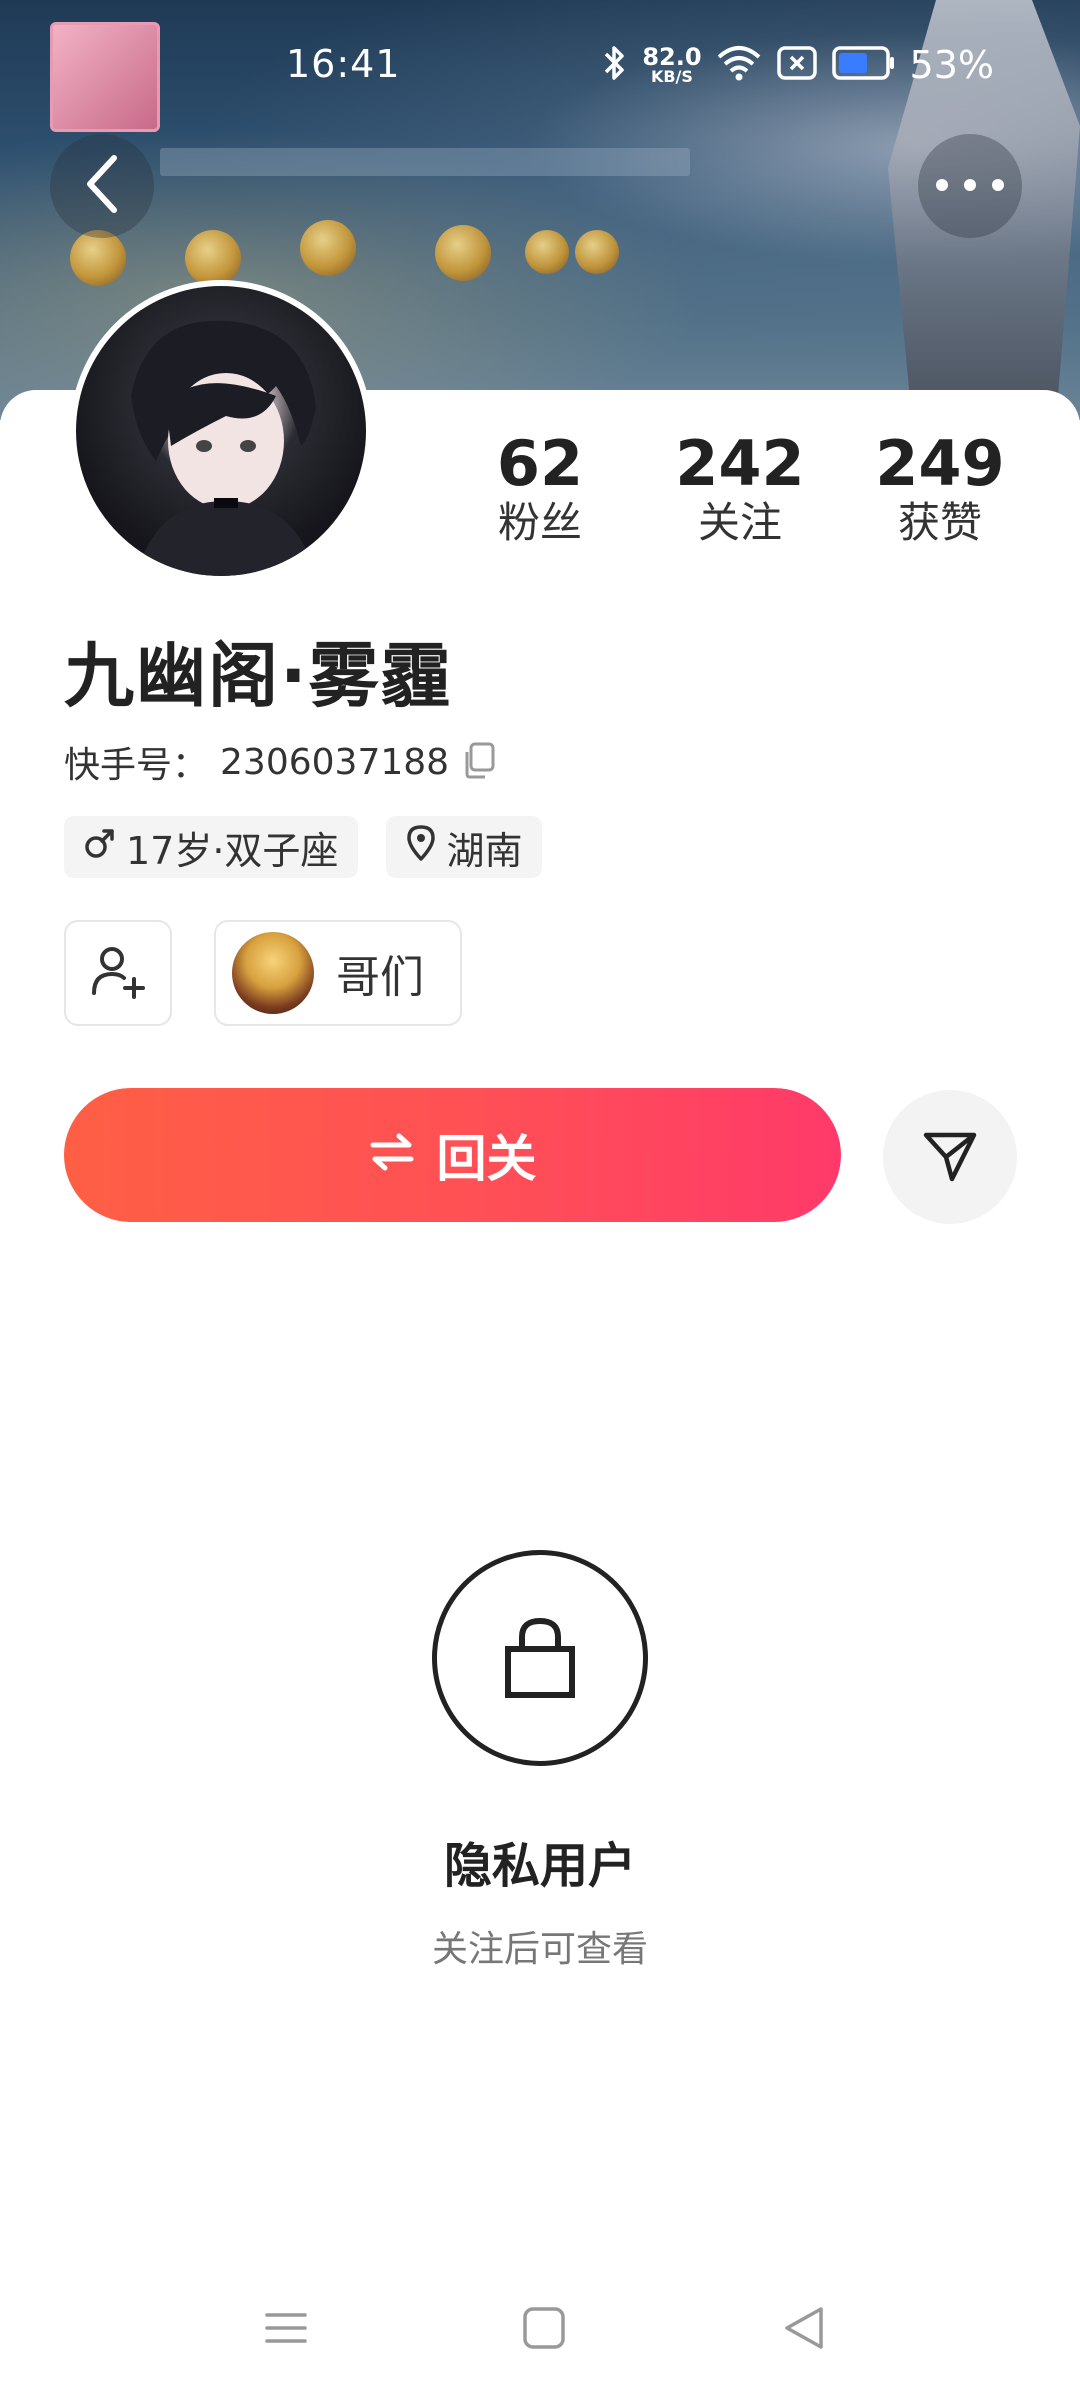 This screenshot has height=2400, width=1080. What do you see at coordinates (739, 523) in the screenshot?
I see `following-label: 关注` at bounding box center [739, 523].